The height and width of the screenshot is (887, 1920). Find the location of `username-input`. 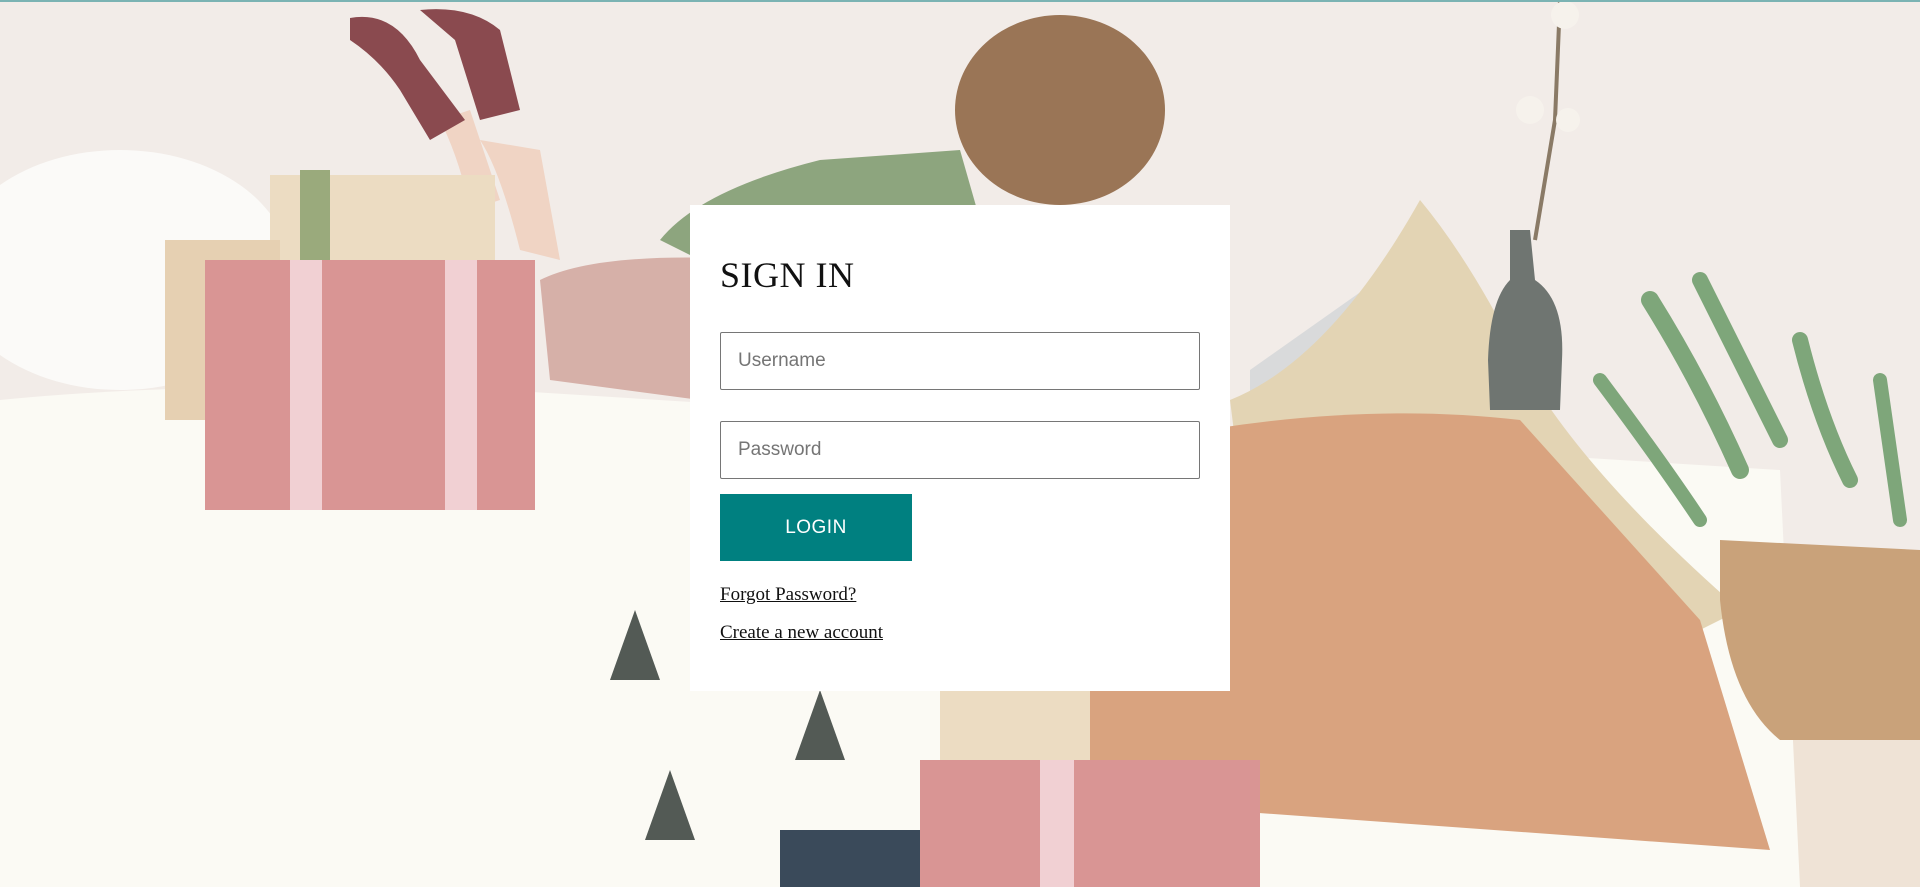

username-input is located at coordinates (960, 361).